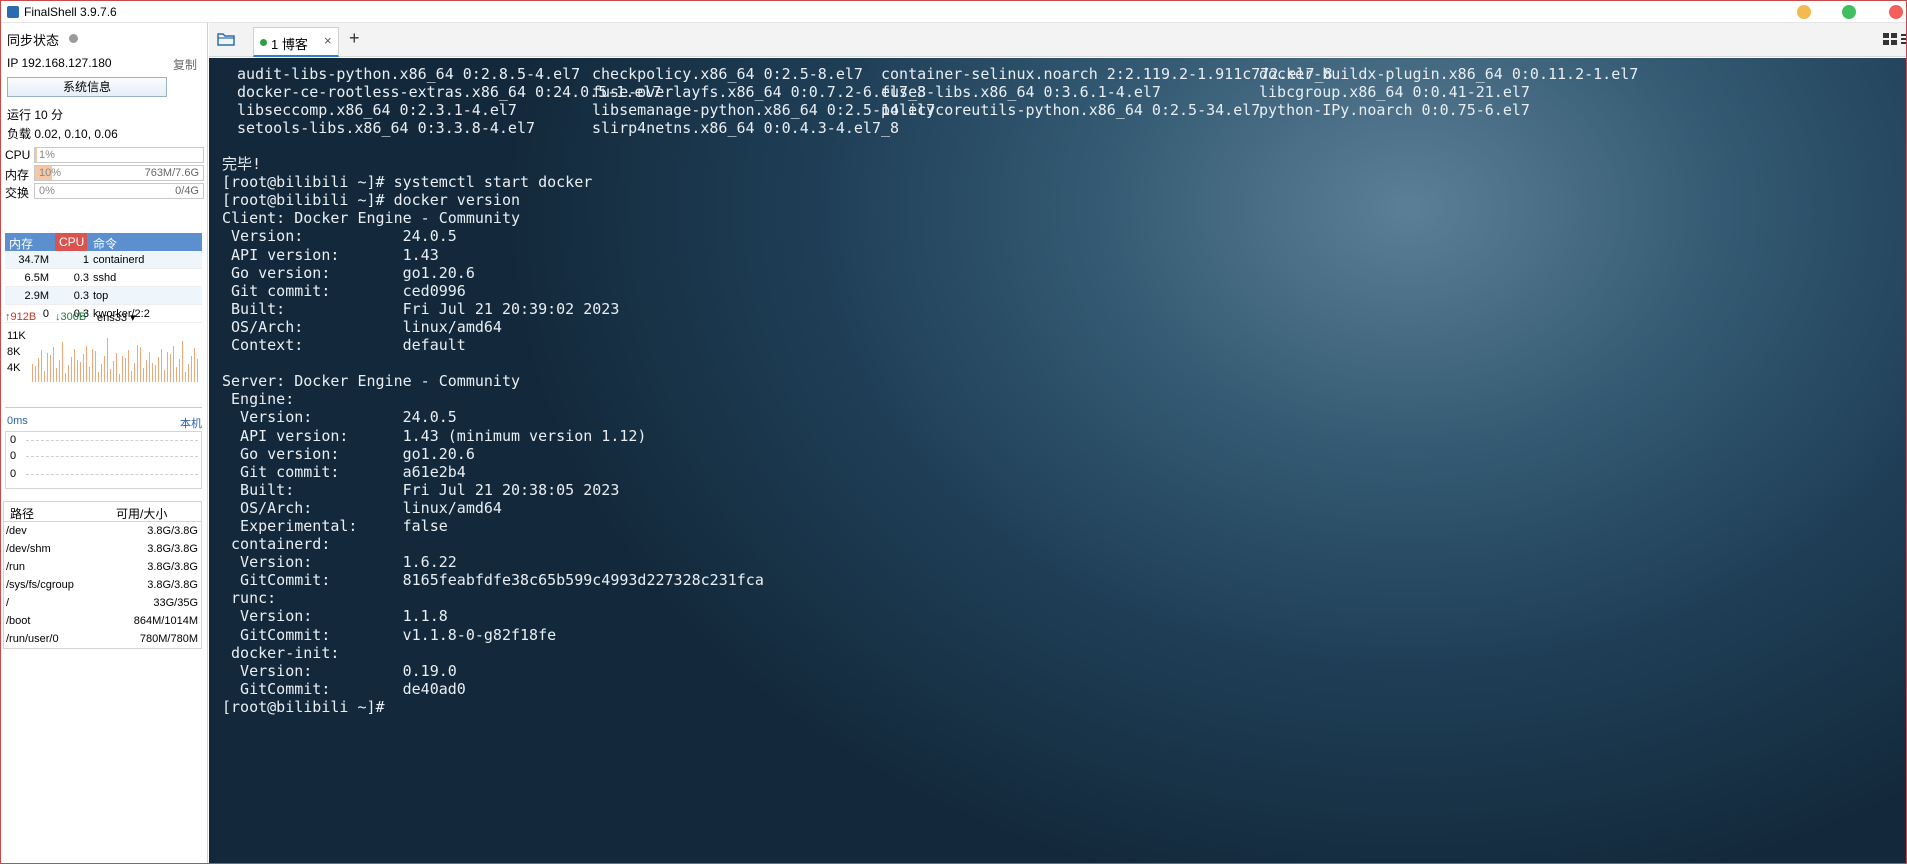  What do you see at coordinates (226, 39) in the screenshot?
I see `folder-icon` at bounding box center [226, 39].